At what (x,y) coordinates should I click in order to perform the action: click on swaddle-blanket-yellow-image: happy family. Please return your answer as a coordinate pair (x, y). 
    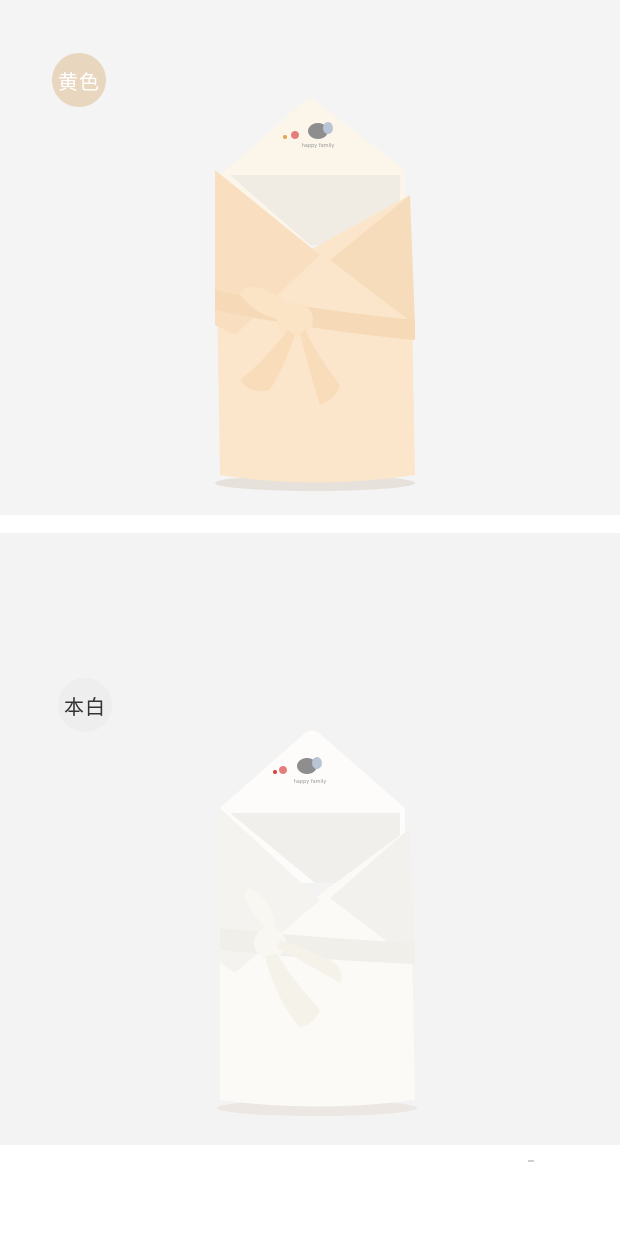
    Looking at the image, I should click on (315, 294).